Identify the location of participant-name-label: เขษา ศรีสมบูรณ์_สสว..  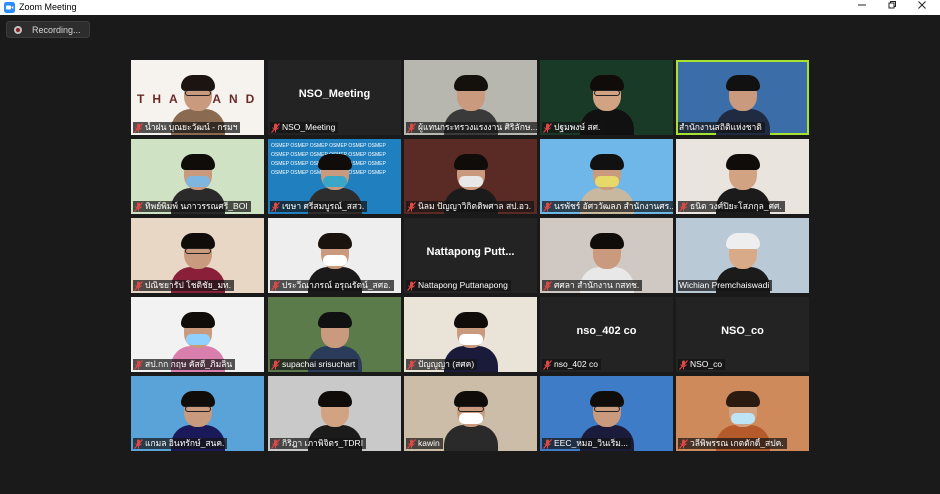
(319, 206).